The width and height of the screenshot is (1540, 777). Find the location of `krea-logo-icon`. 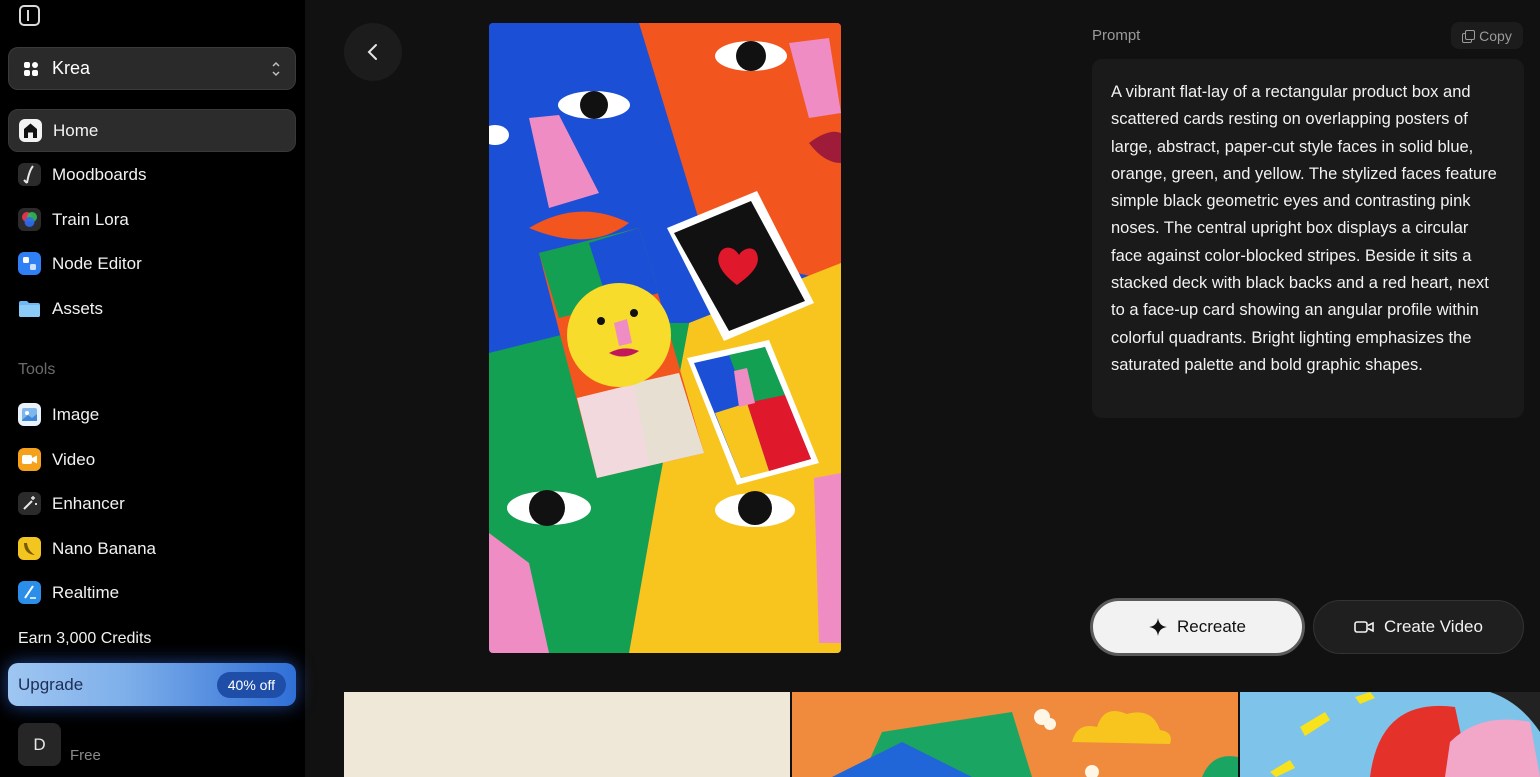

krea-logo-icon is located at coordinates (31, 68).